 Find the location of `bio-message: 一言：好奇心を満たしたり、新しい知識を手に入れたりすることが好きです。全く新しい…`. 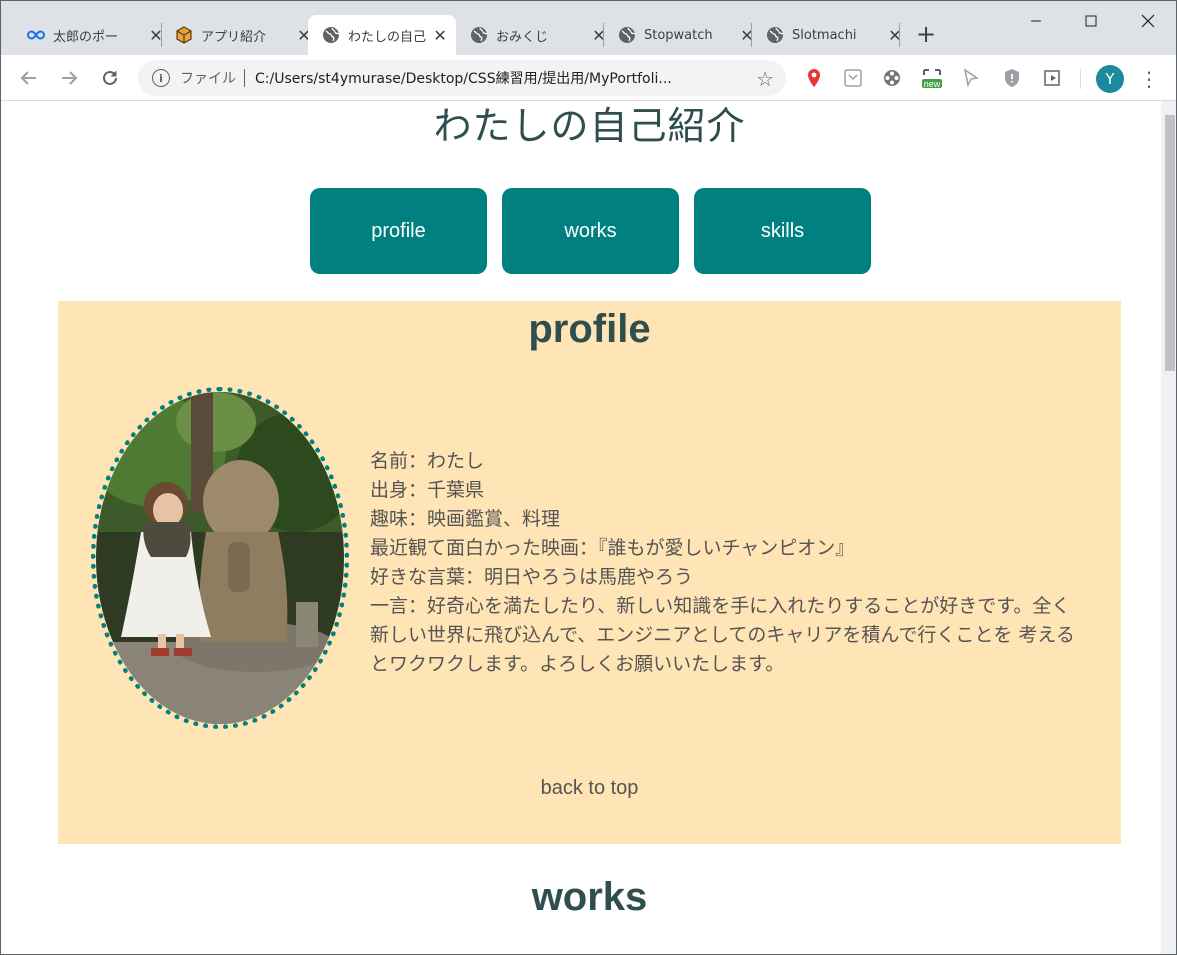

bio-message: 一言：好奇心を満たしたり、新しい知識を手に入れたりすることが好きです。全く新しい… is located at coordinates (722, 635).